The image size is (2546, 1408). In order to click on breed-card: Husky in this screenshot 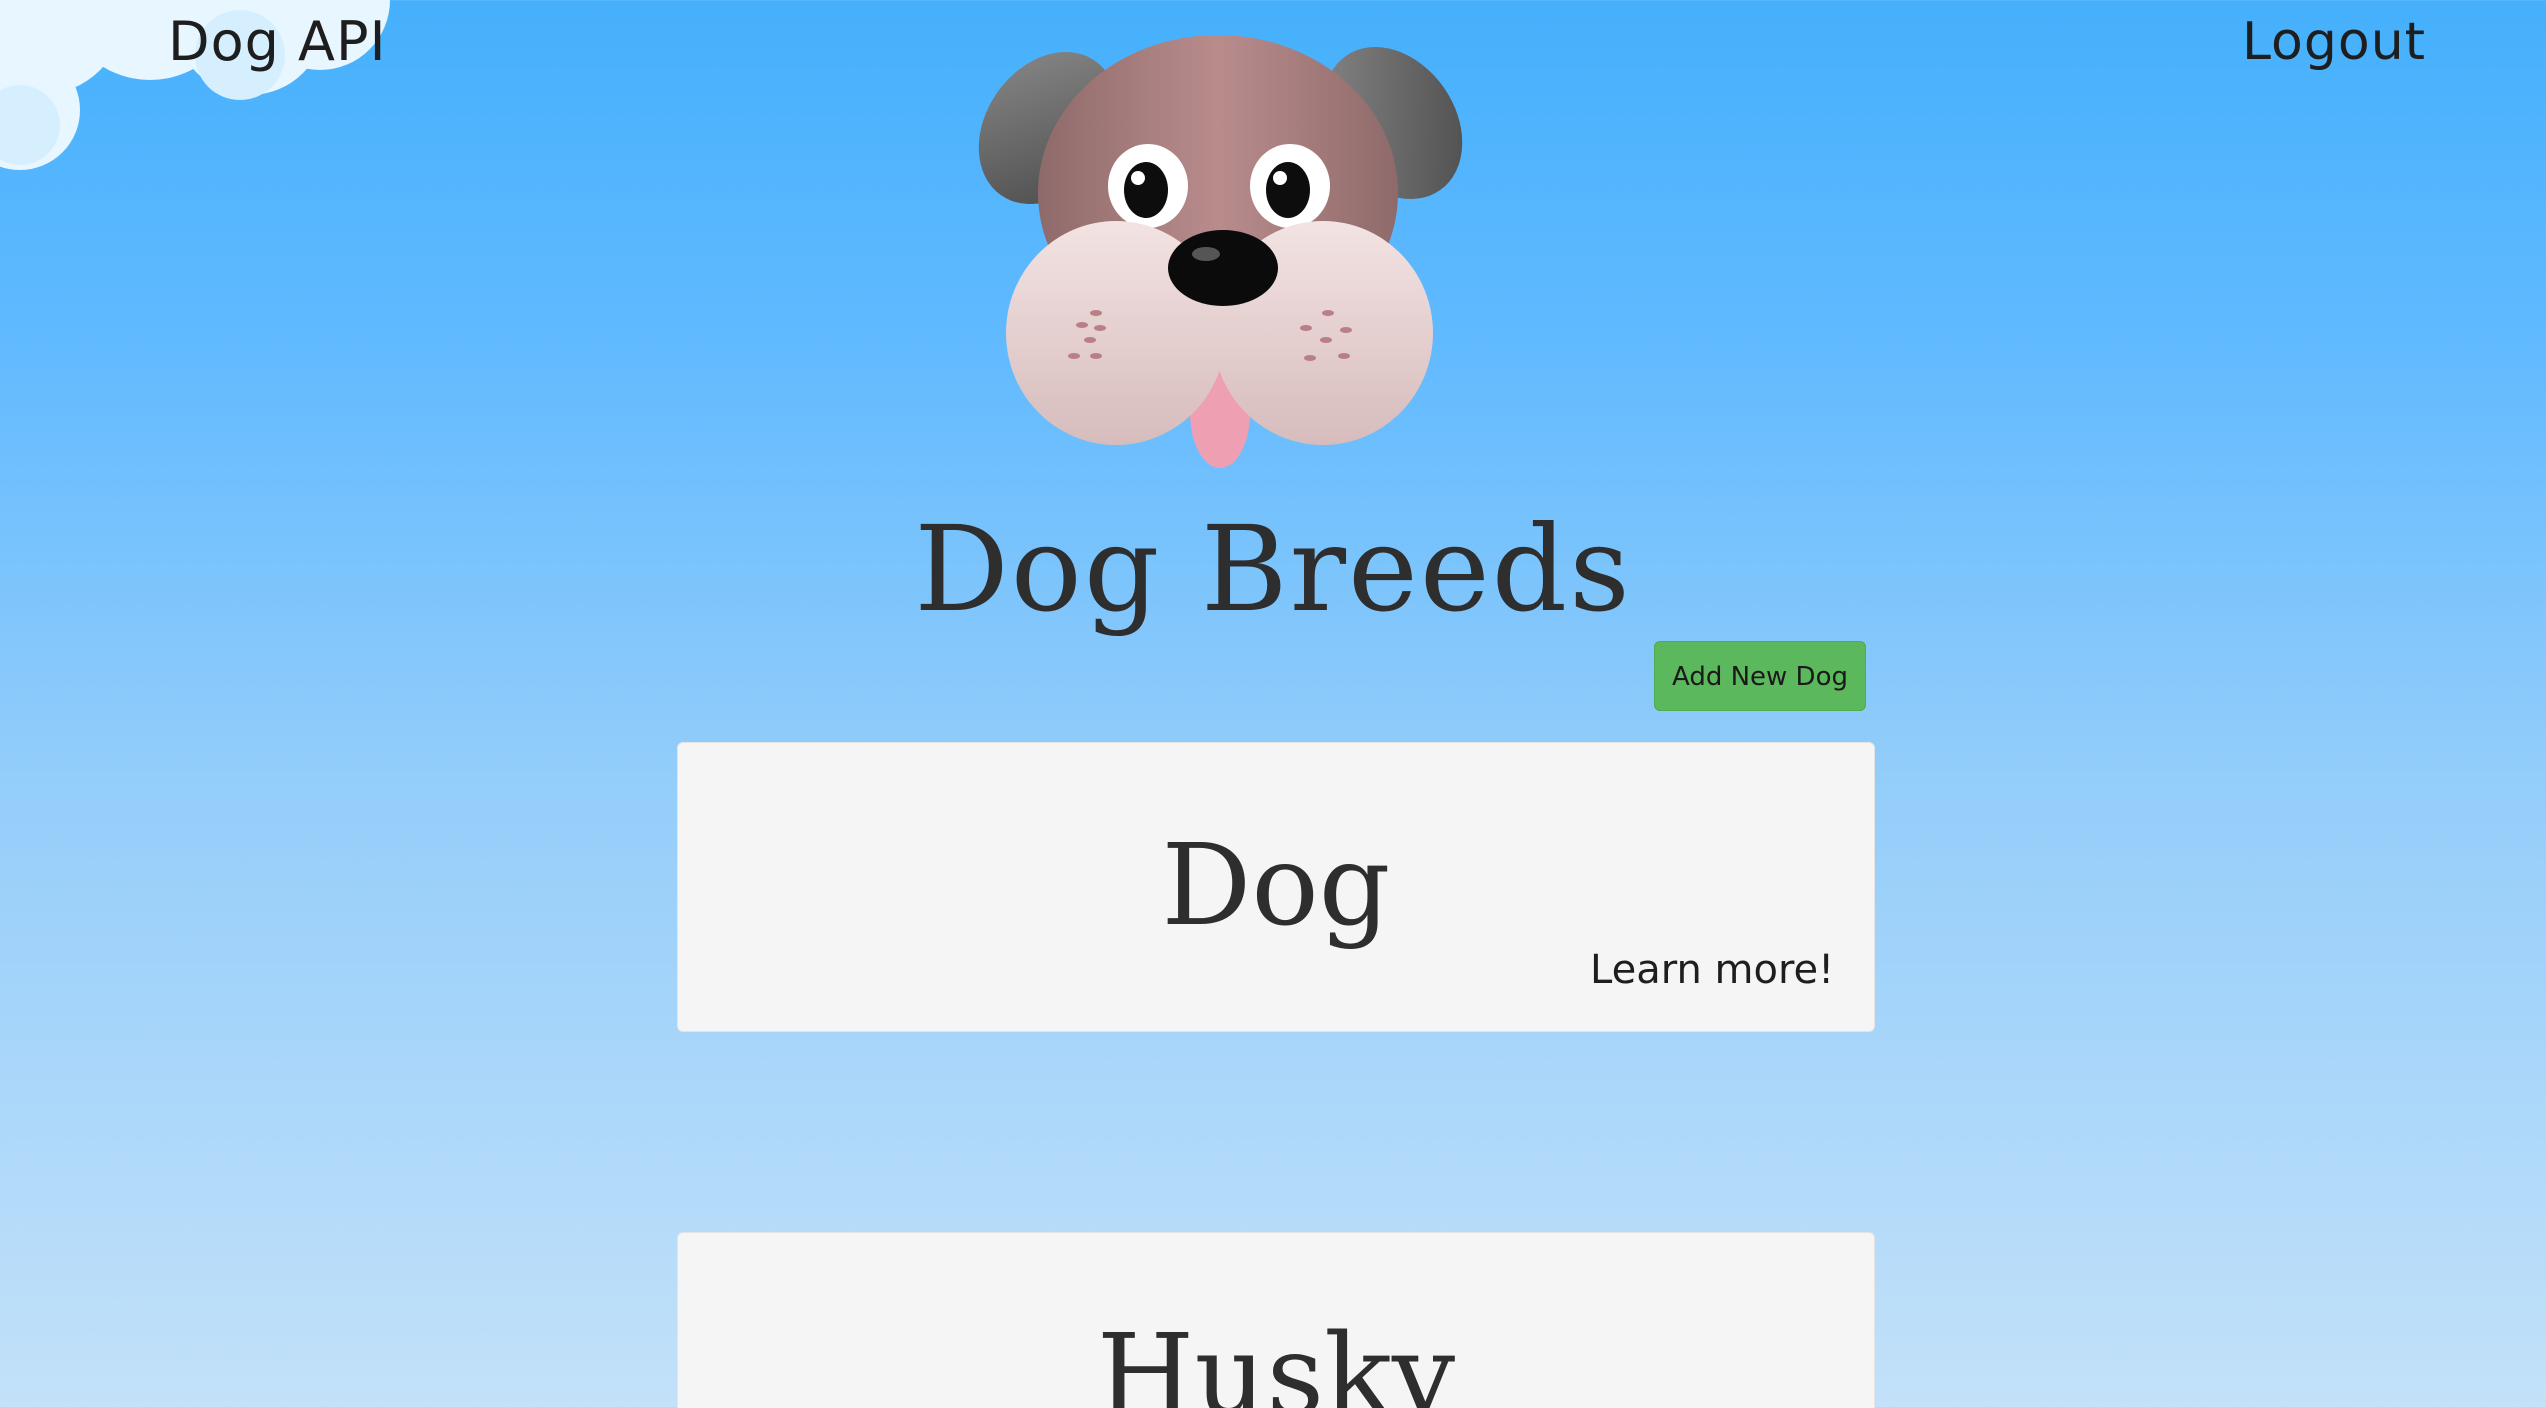, I will do `click(1276, 1320)`.